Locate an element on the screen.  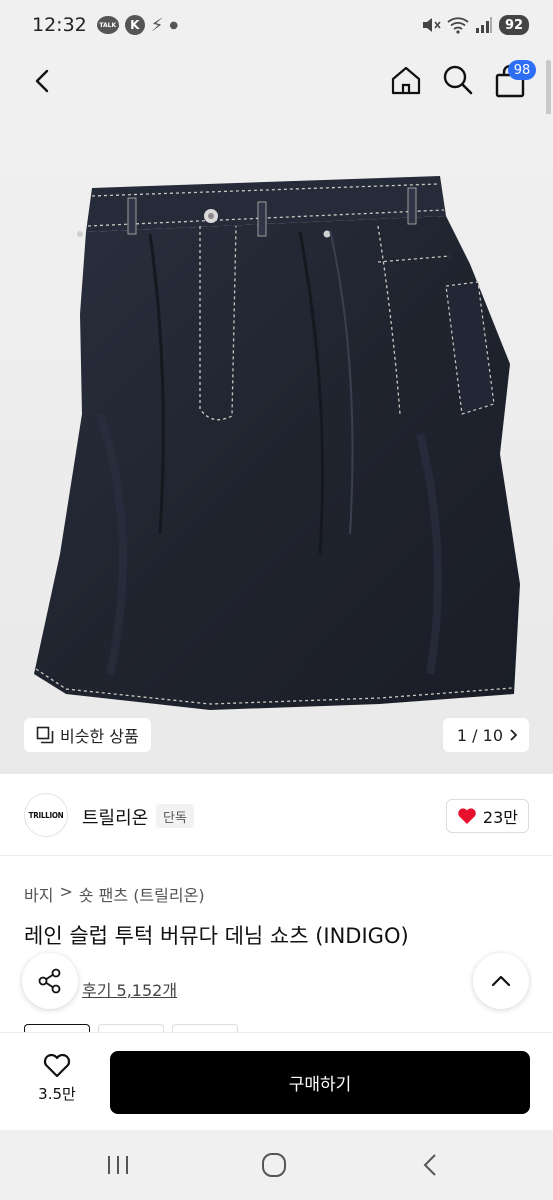
brand-logo-text: TRILLION is located at coordinates (46, 815).